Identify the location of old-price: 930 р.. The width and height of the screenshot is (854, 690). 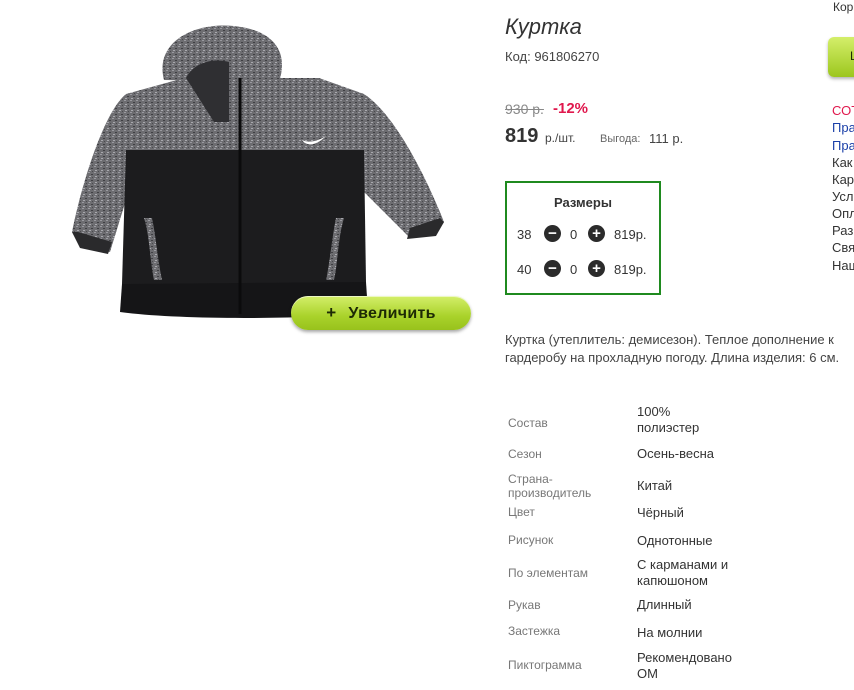
(524, 109).